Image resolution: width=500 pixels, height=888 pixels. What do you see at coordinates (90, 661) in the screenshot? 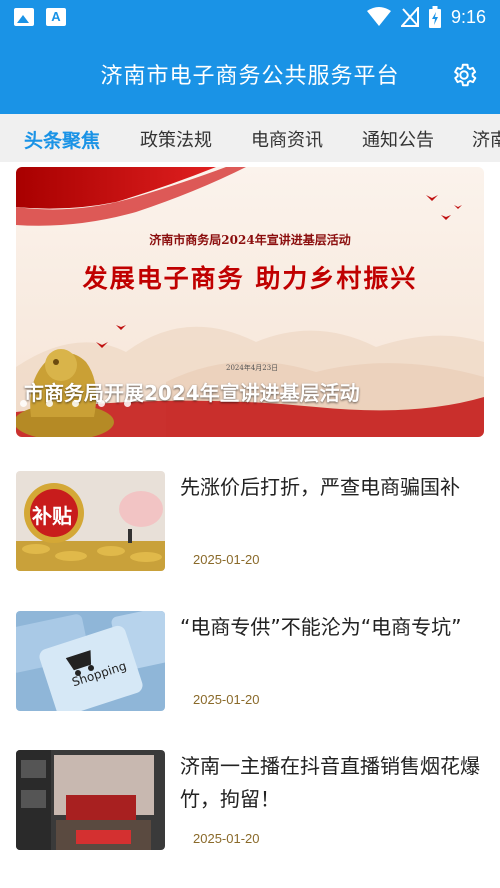
I see `news-thumbnail: Shopping` at bounding box center [90, 661].